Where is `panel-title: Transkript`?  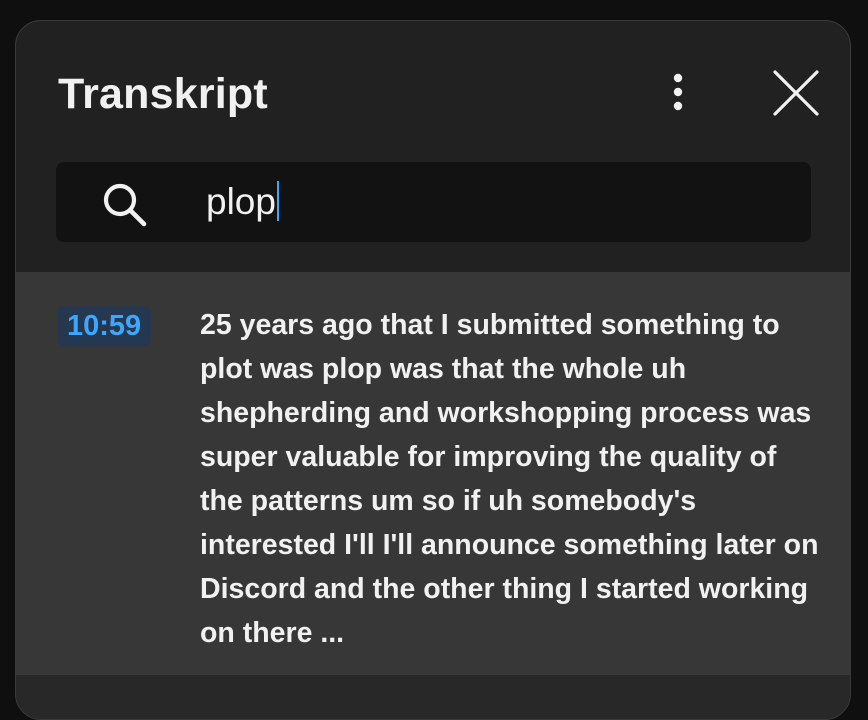 panel-title: Transkript is located at coordinates (163, 94).